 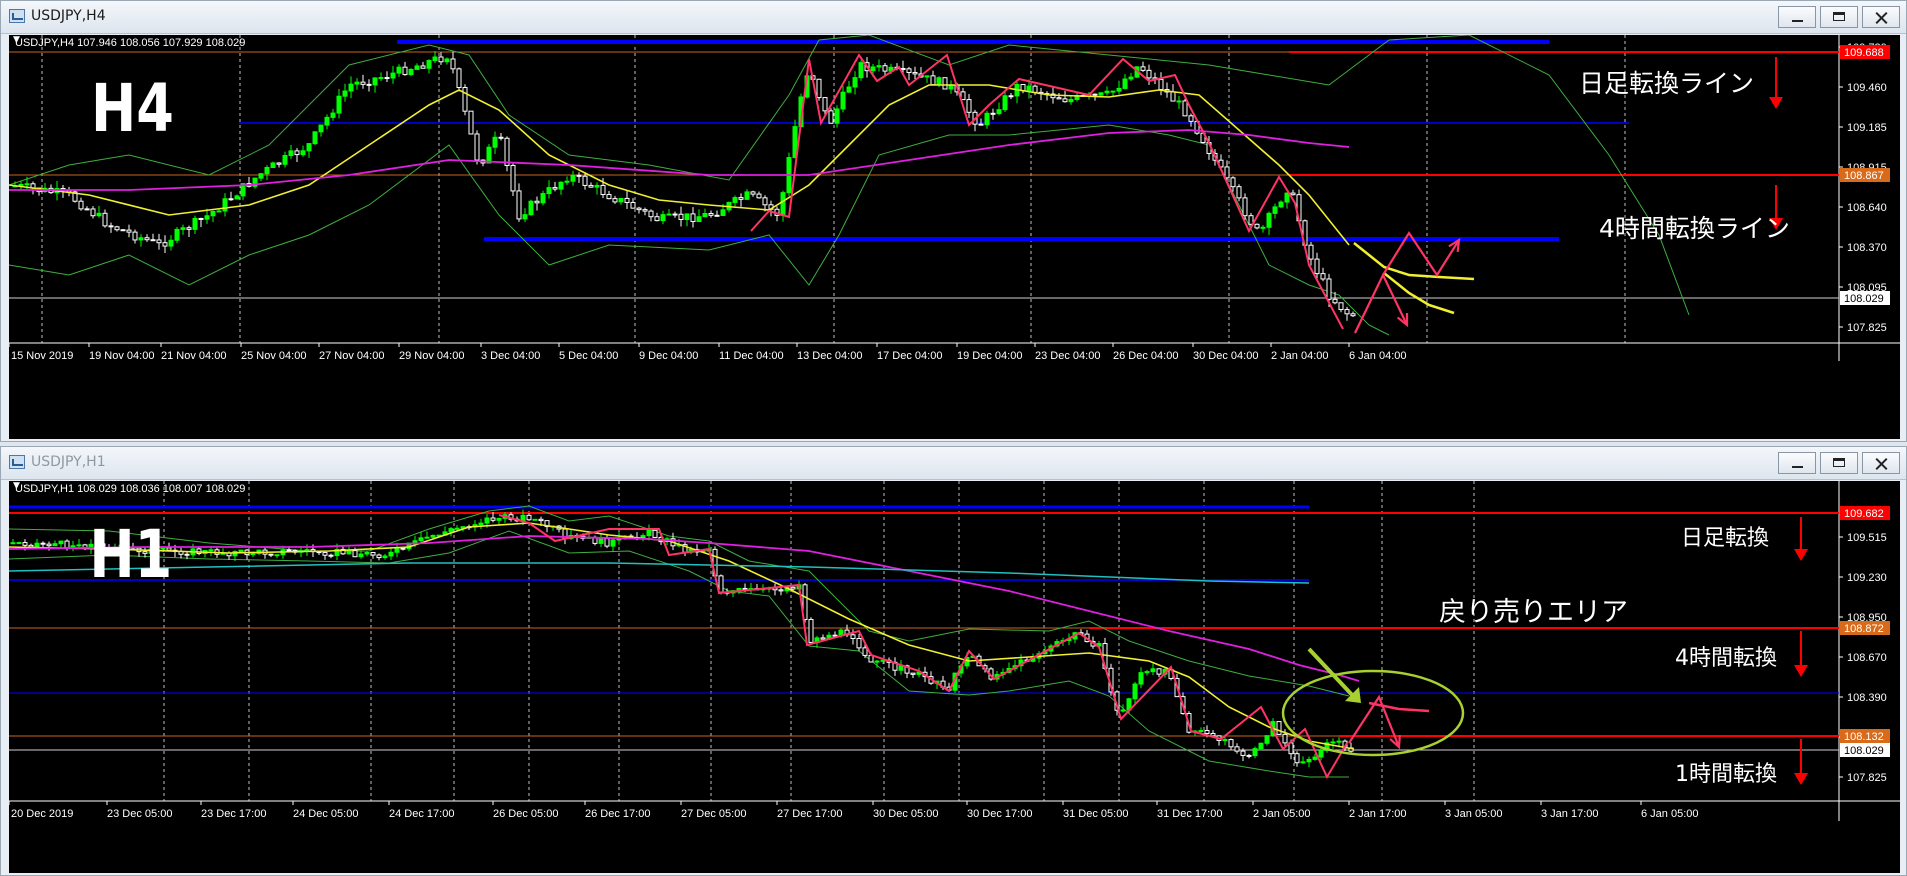 I want to click on time-tick-label: 5 Dec 04:00, so click(x=588, y=356).